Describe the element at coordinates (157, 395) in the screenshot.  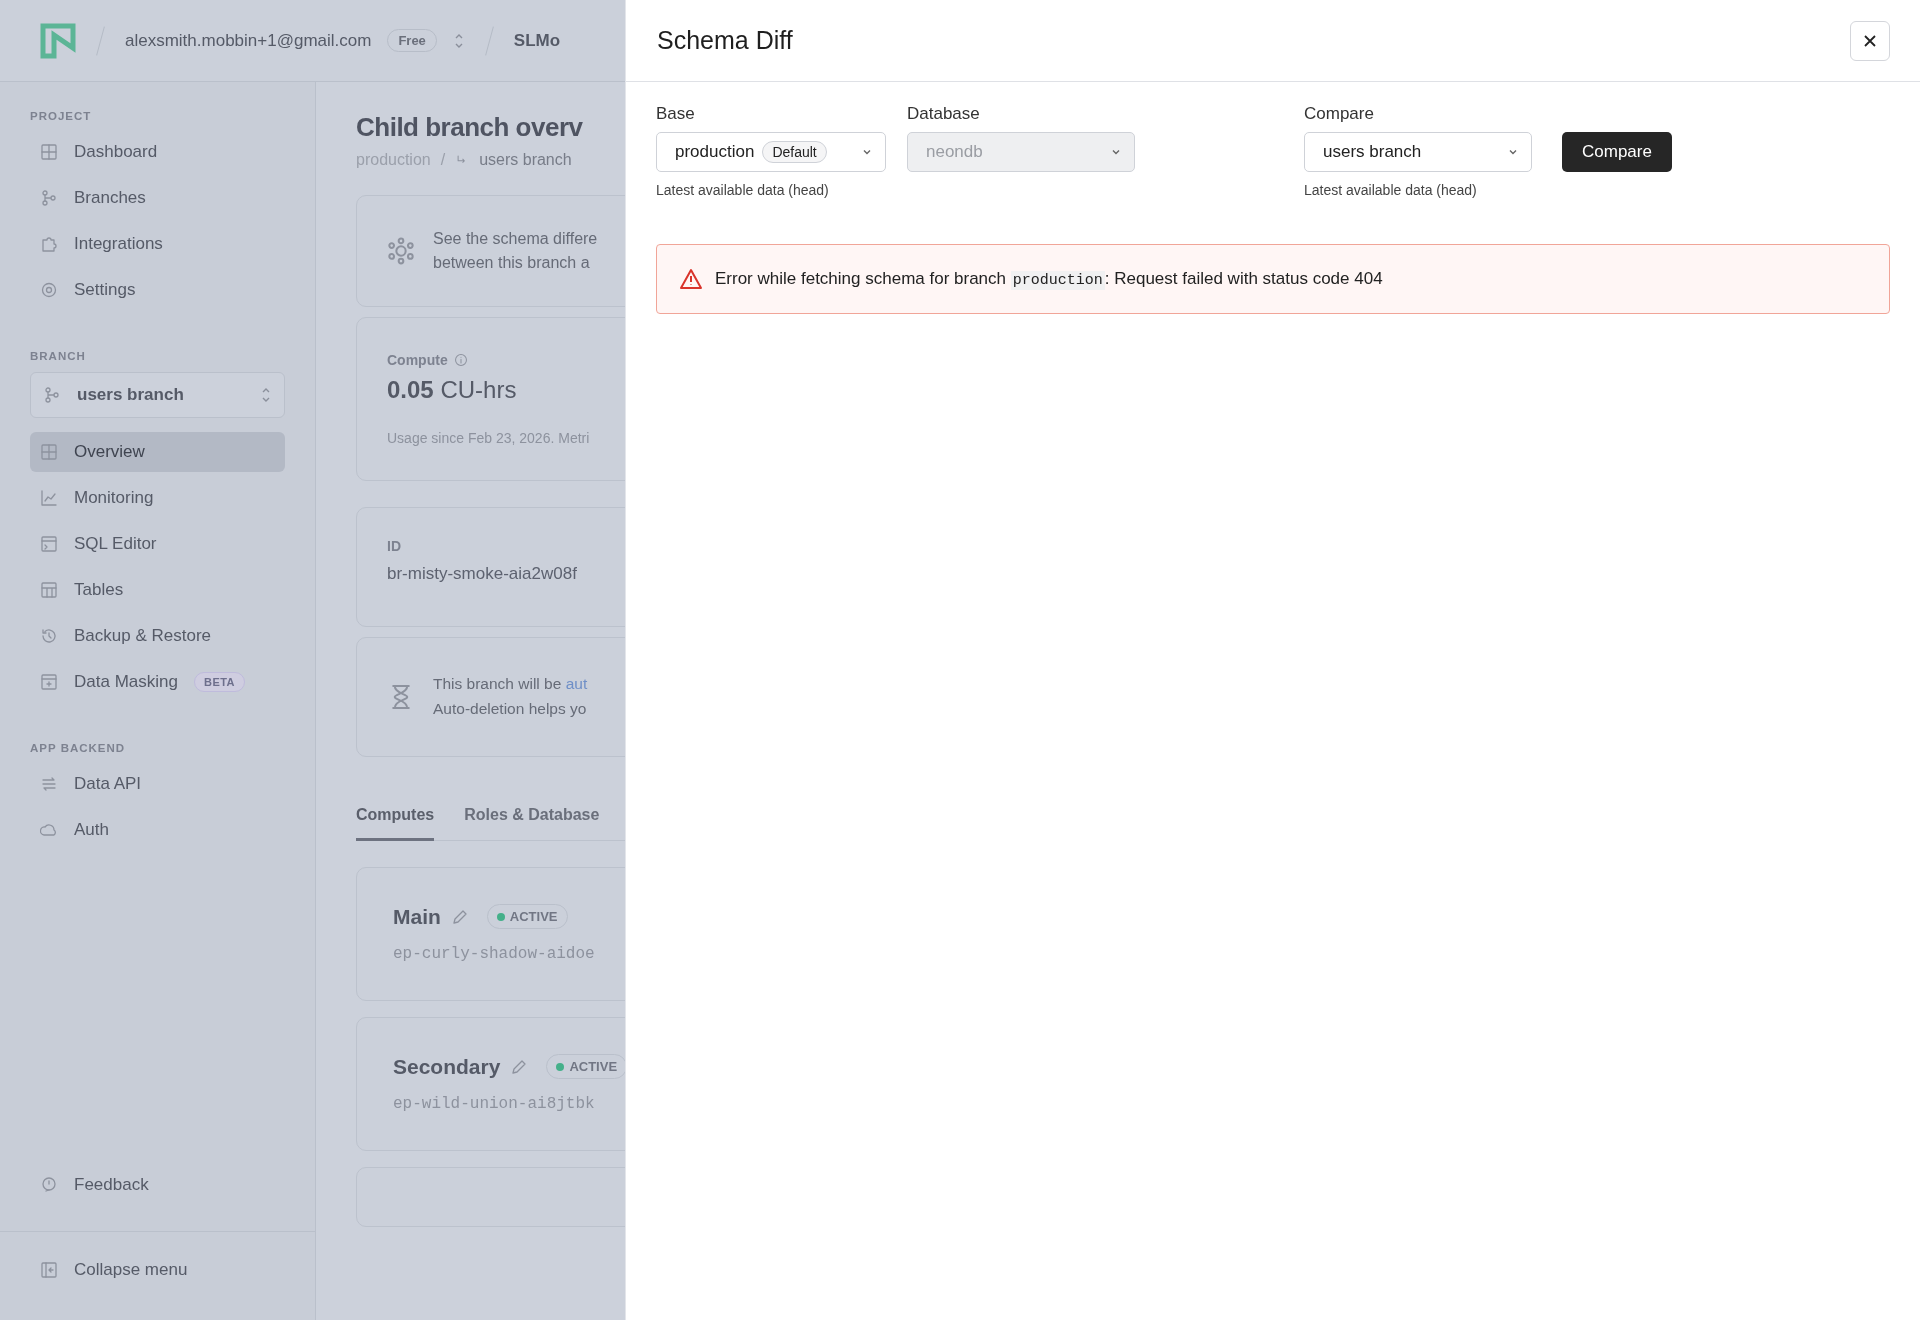
I see `branch-selector: users branch` at that location.